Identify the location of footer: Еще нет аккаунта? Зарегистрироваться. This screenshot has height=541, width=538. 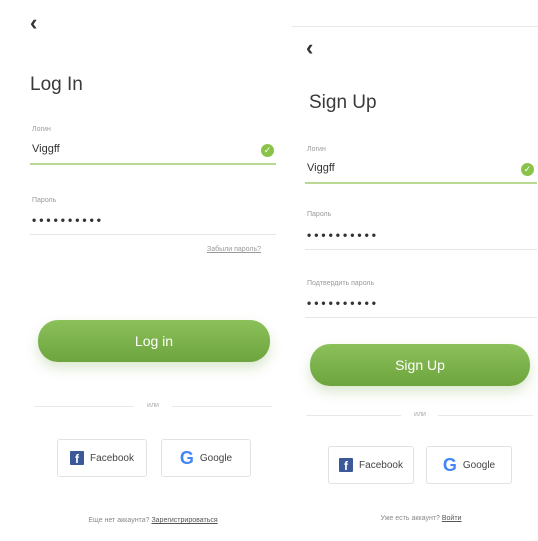
(153, 520).